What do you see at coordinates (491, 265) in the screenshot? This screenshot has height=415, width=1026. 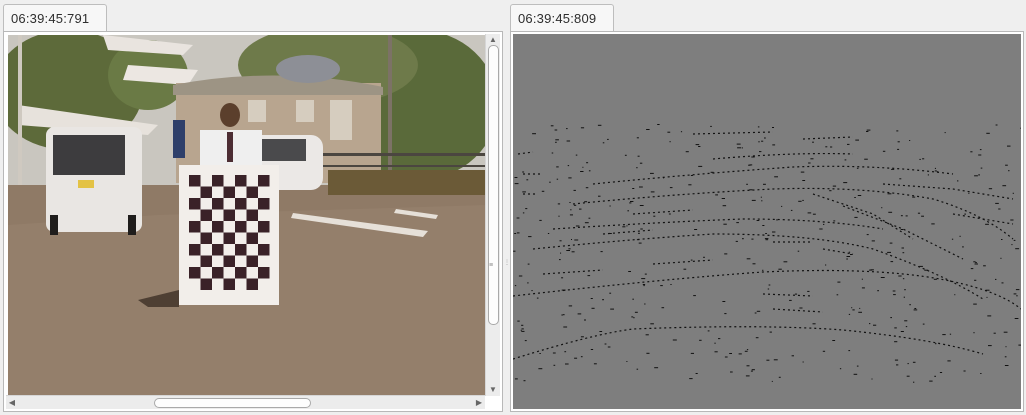 I see `grip-icon: ≡` at bounding box center [491, 265].